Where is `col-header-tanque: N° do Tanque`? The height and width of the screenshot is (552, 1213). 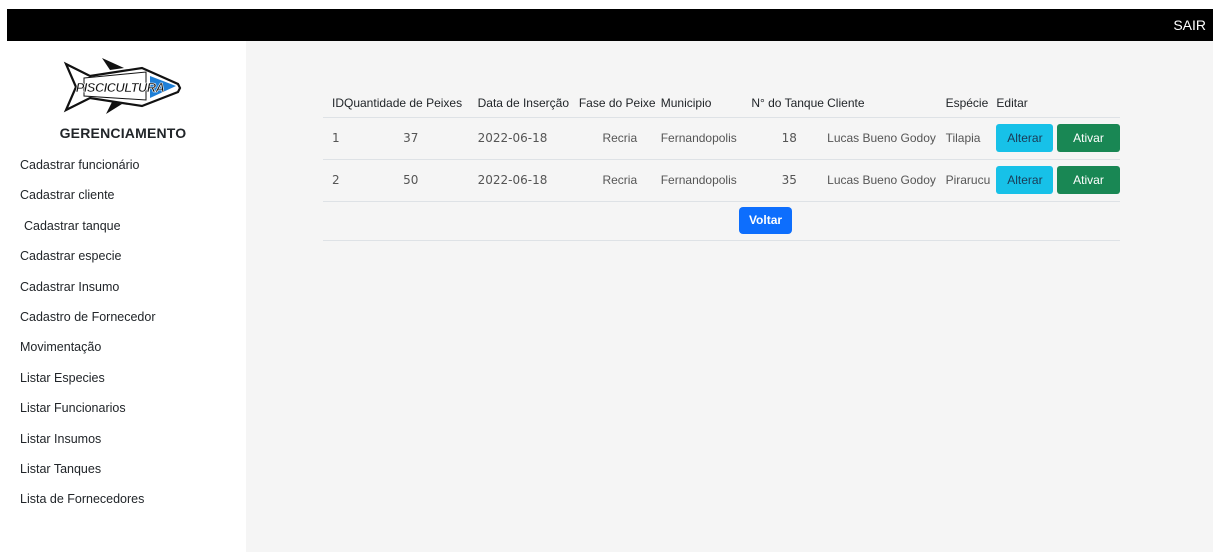 col-header-tanque: N° do Tanque is located at coordinates (789, 103).